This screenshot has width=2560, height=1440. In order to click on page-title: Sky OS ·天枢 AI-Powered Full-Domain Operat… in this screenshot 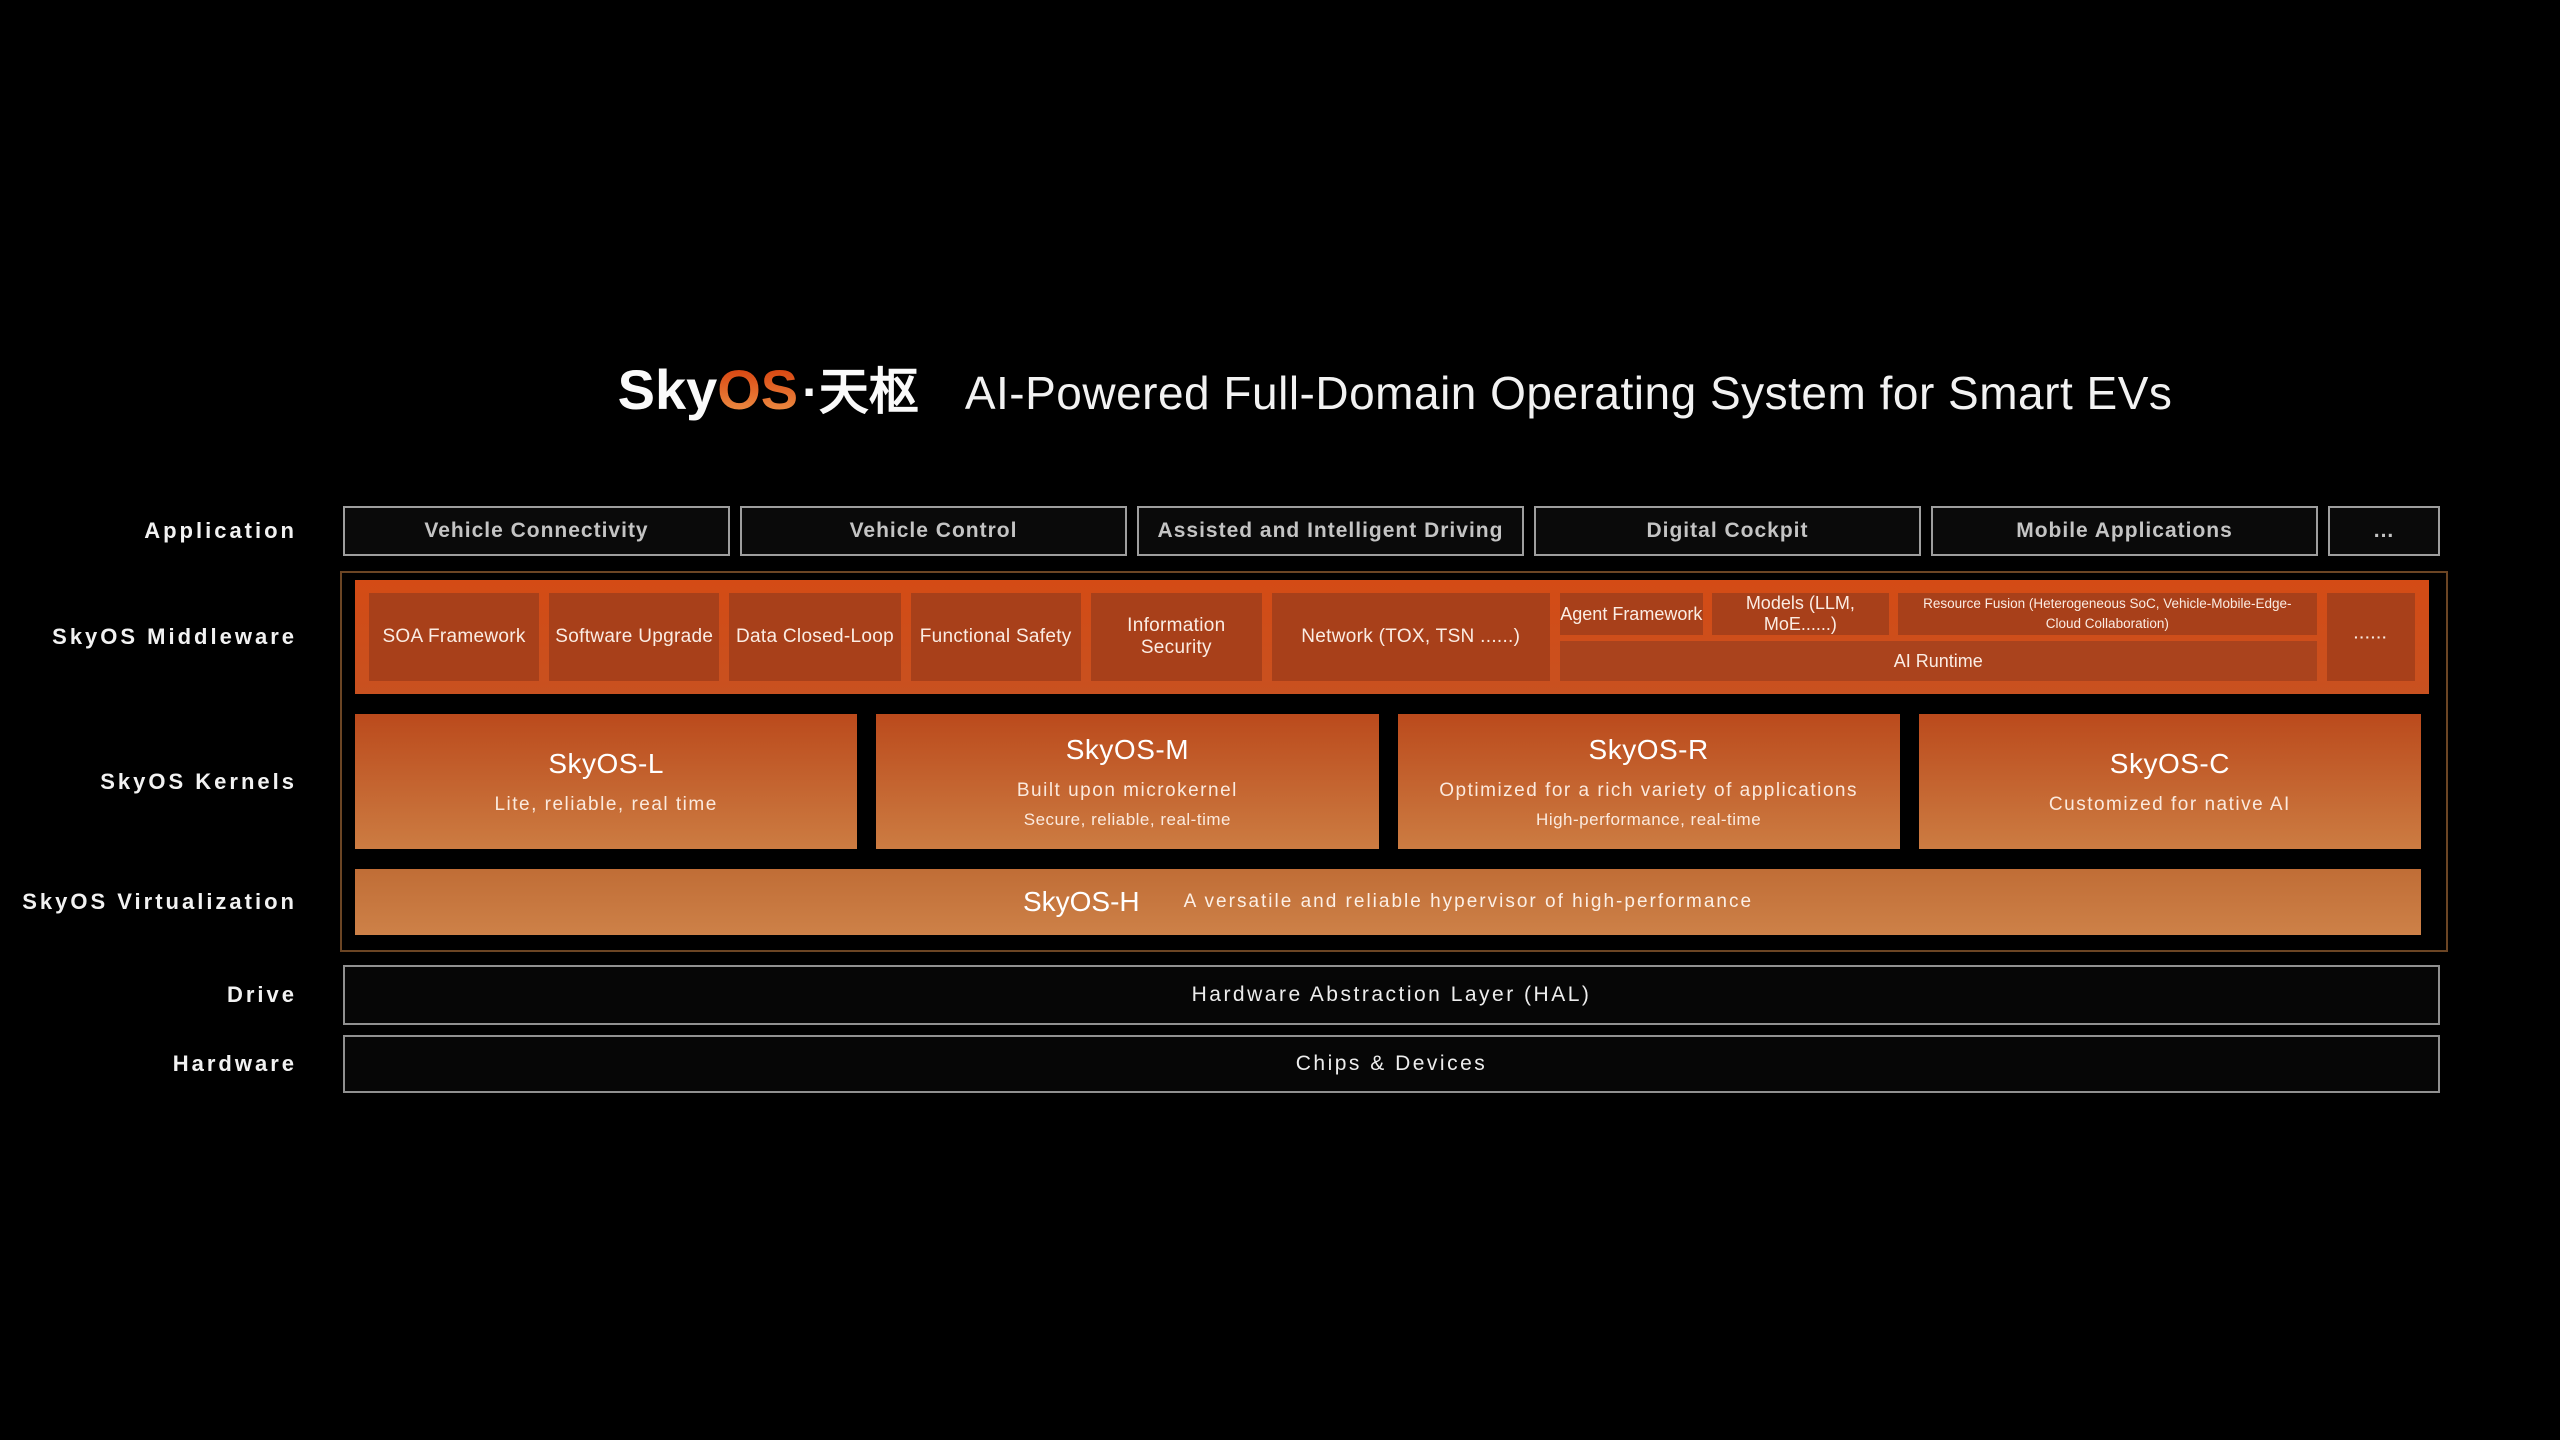, I will do `click(1395, 388)`.